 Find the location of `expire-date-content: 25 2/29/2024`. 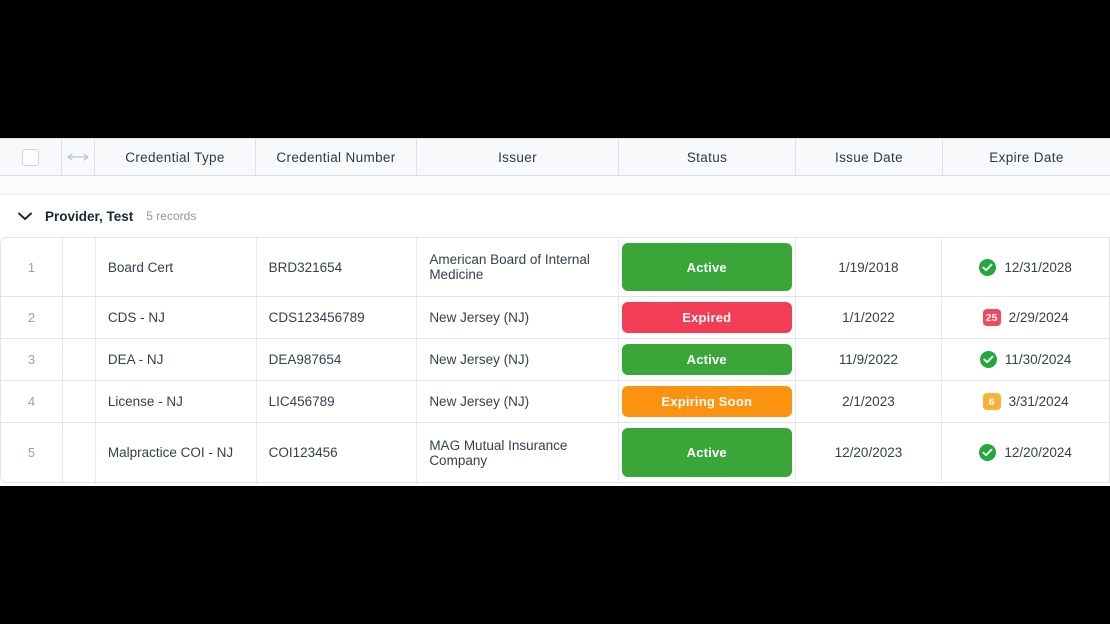

expire-date-content: 25 2/29/2024 is located at coordinates (1025, 317).